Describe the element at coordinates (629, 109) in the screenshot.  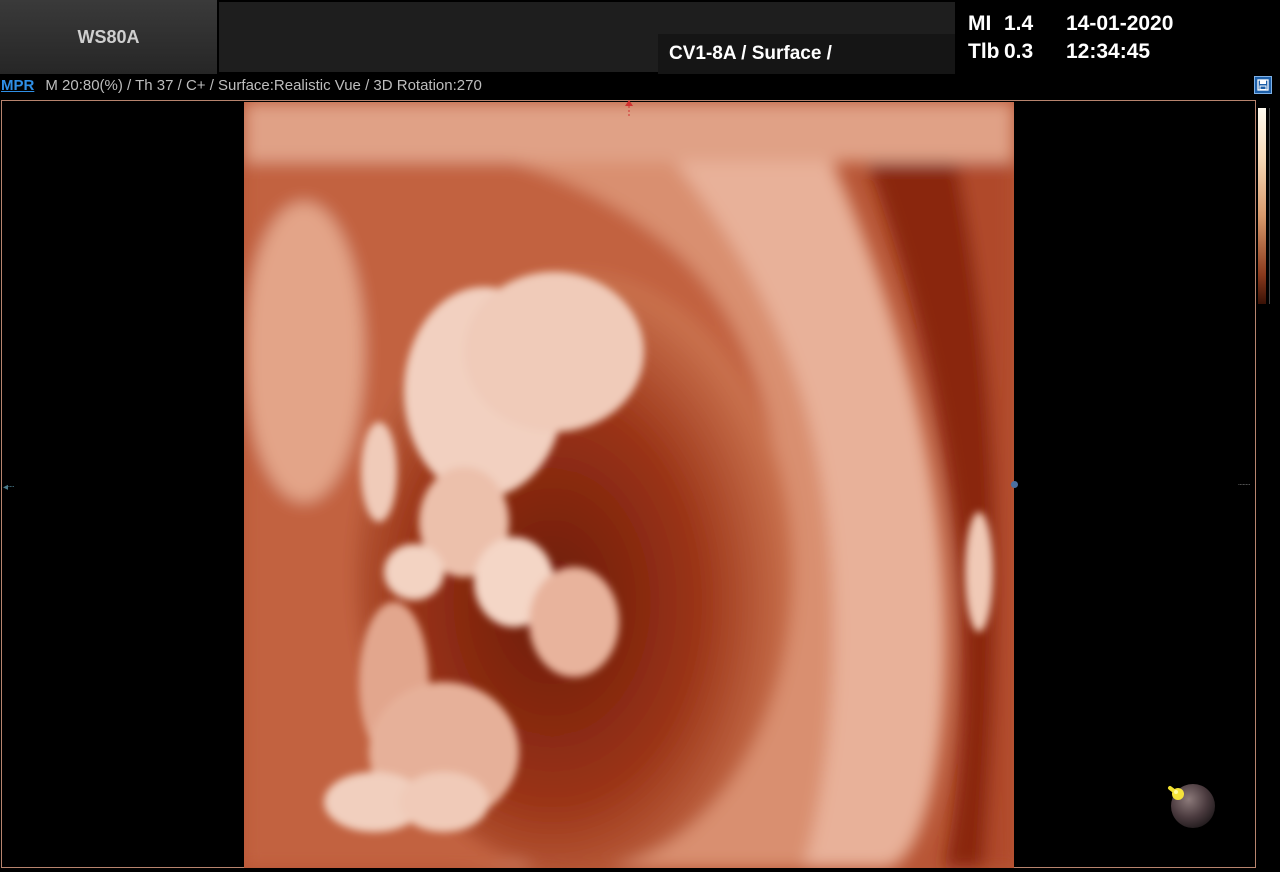
I see `top-orientation-marker` at that location.